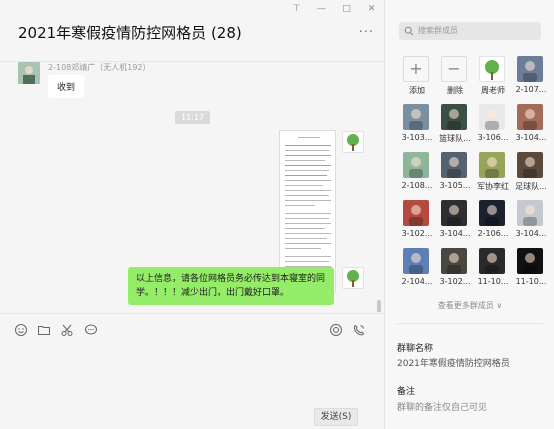 The height and width of the screenshot is (429, 554). Describe the element at coordinates (346, 9) in the screenshot. I see `maximize-icon: □` at that location.